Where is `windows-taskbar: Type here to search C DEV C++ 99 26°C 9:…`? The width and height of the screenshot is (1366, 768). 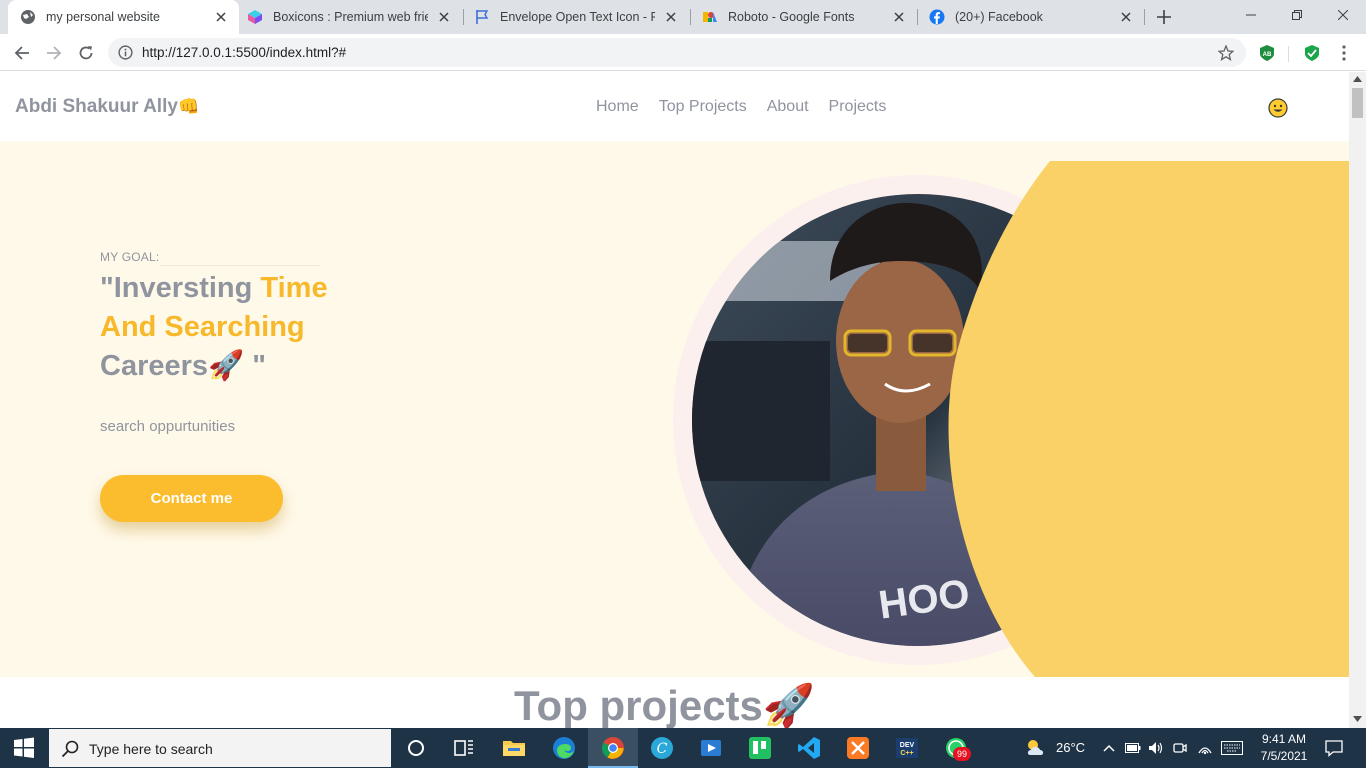 windows-taskbar: Type here to search C DEV C++ 99 26°C 9:… is located at coordinates (683, 748).